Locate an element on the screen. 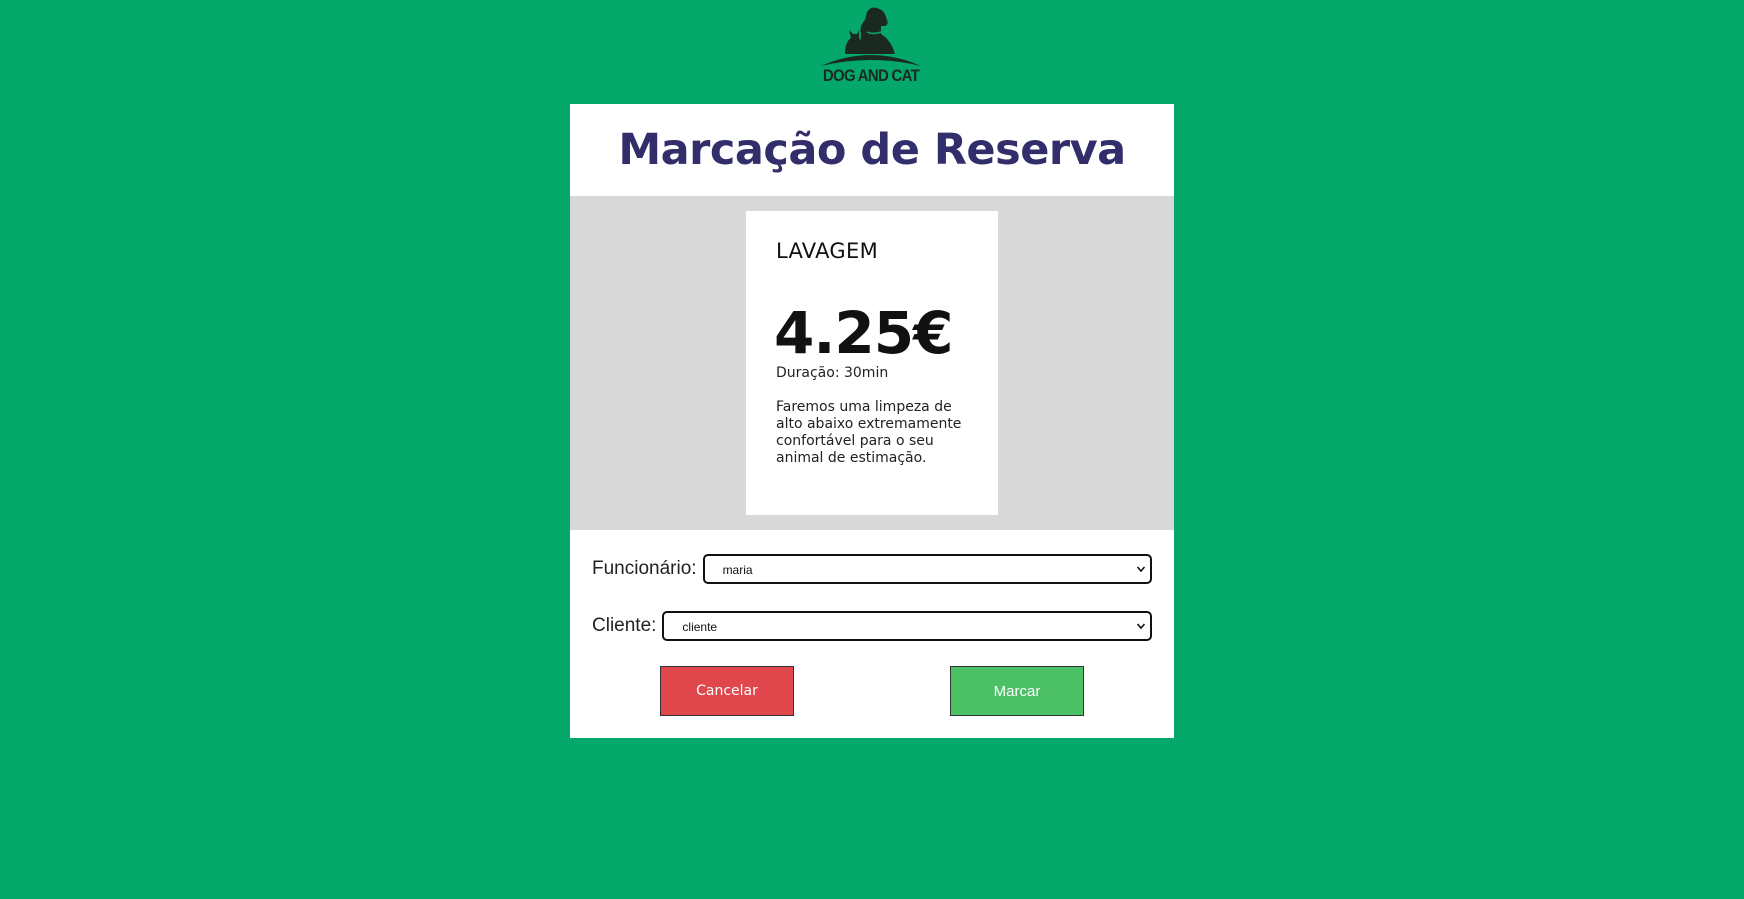 The height and width of the screenshot is (899, 1744). client-row: Cliente: cliente is located at coordinates (872, 626).